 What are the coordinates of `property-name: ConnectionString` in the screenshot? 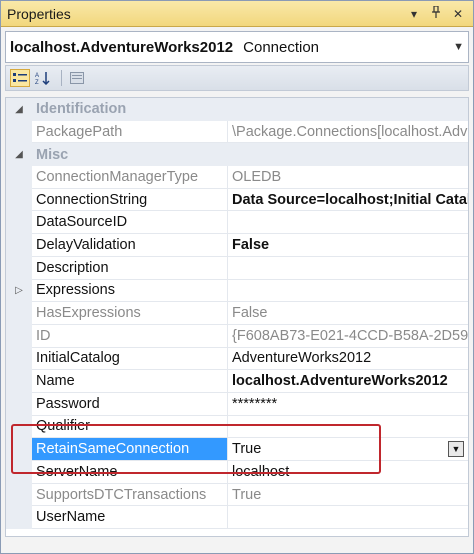 It's located at (130, 200).